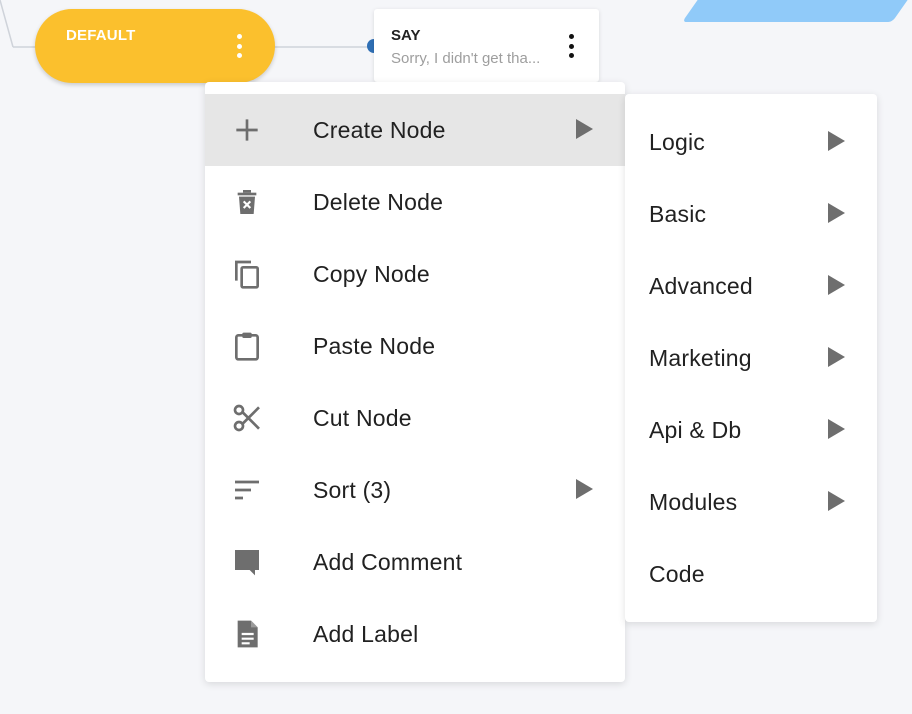 Image resolution: width=912 pixels, height=714 pixels. What do you see at coordinates (247, 130) in the screenshot?
I see `plus-icon` at bounding box center [247, 130].